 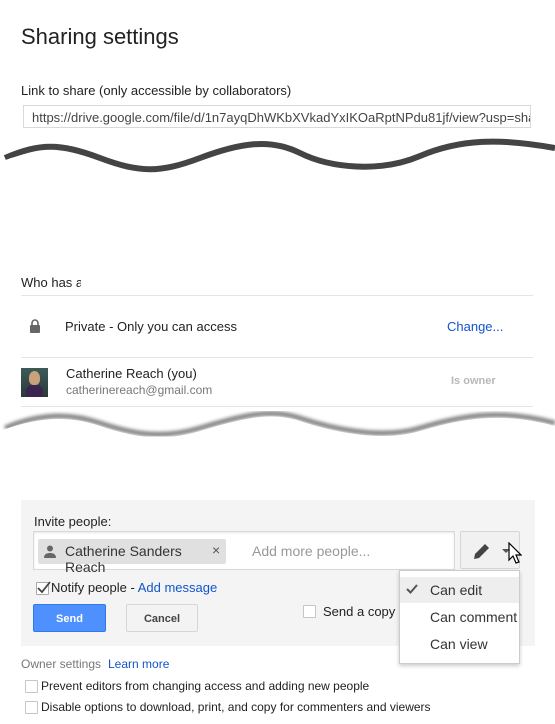 I want to click on lock-icon, so click(x=35, y=326).